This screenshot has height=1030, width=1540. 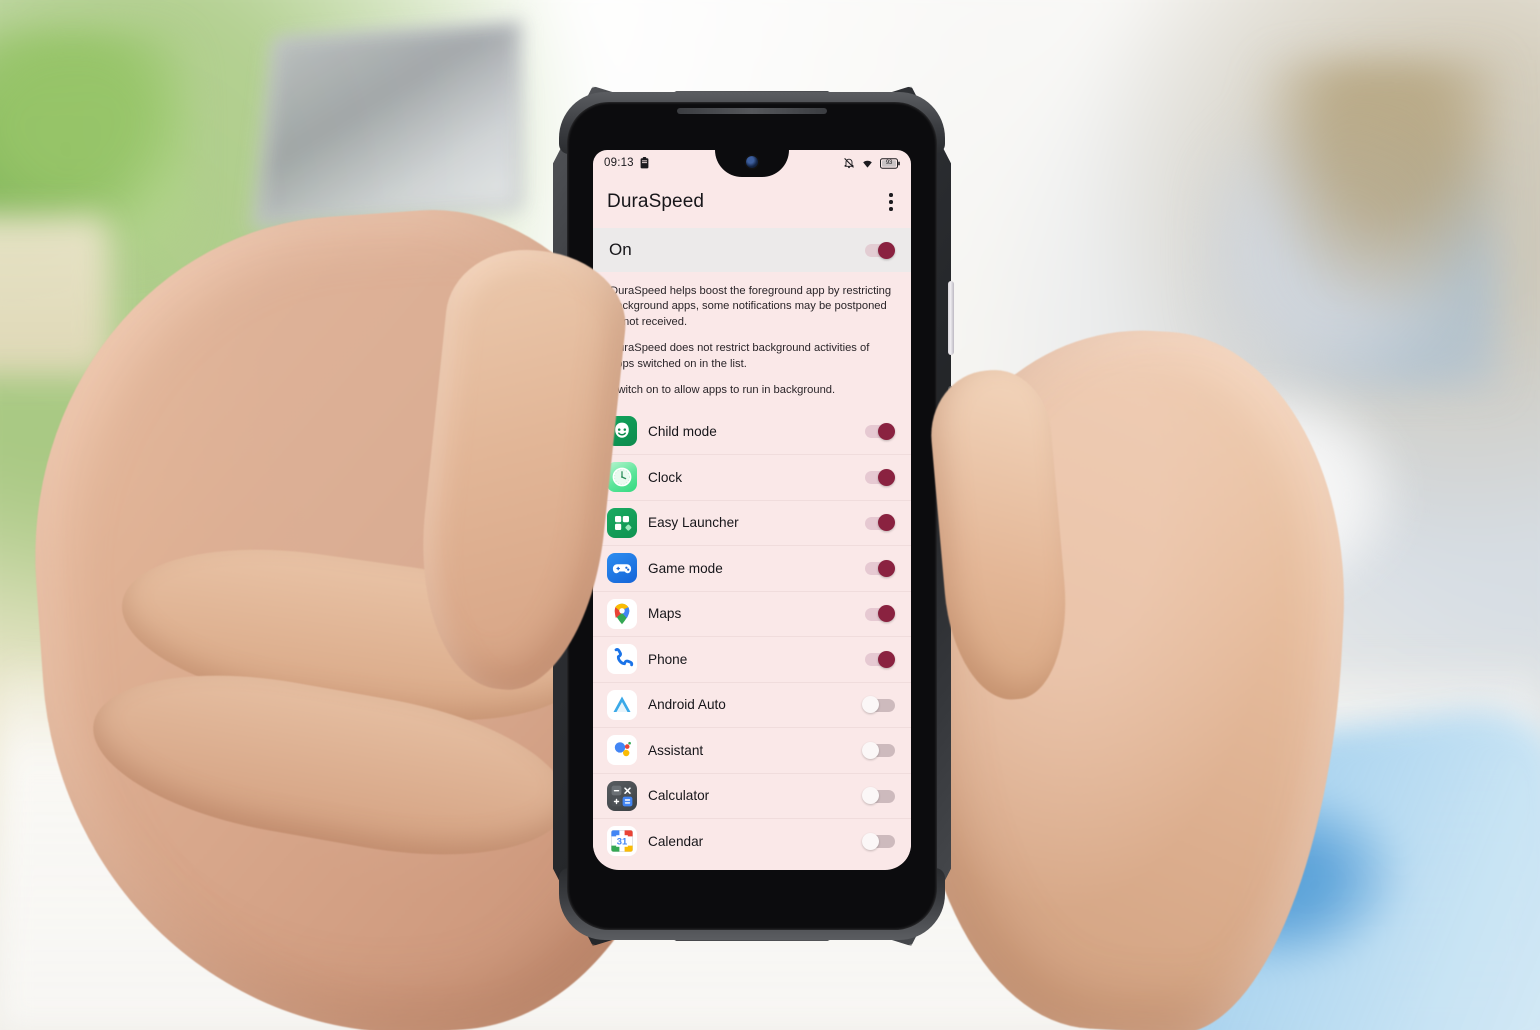 I want to click on list-item: Game mode, so click(x=752, y=568).